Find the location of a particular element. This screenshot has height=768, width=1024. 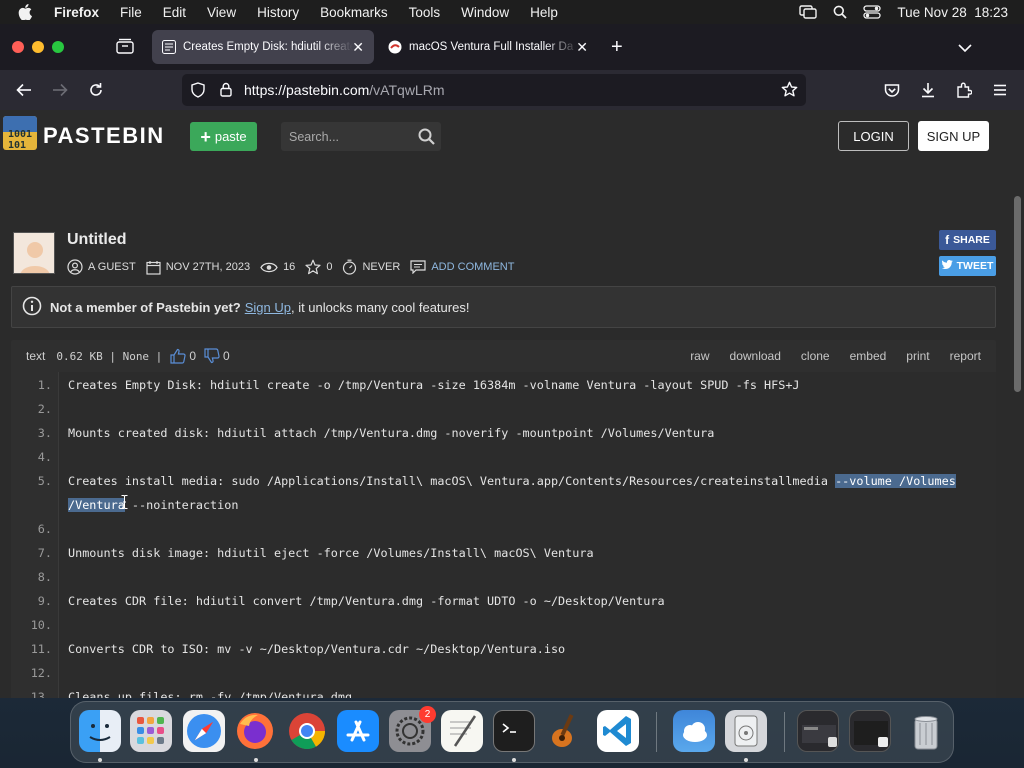

twitter-tweet-button: TWEET is located at coordinates (967, 266).